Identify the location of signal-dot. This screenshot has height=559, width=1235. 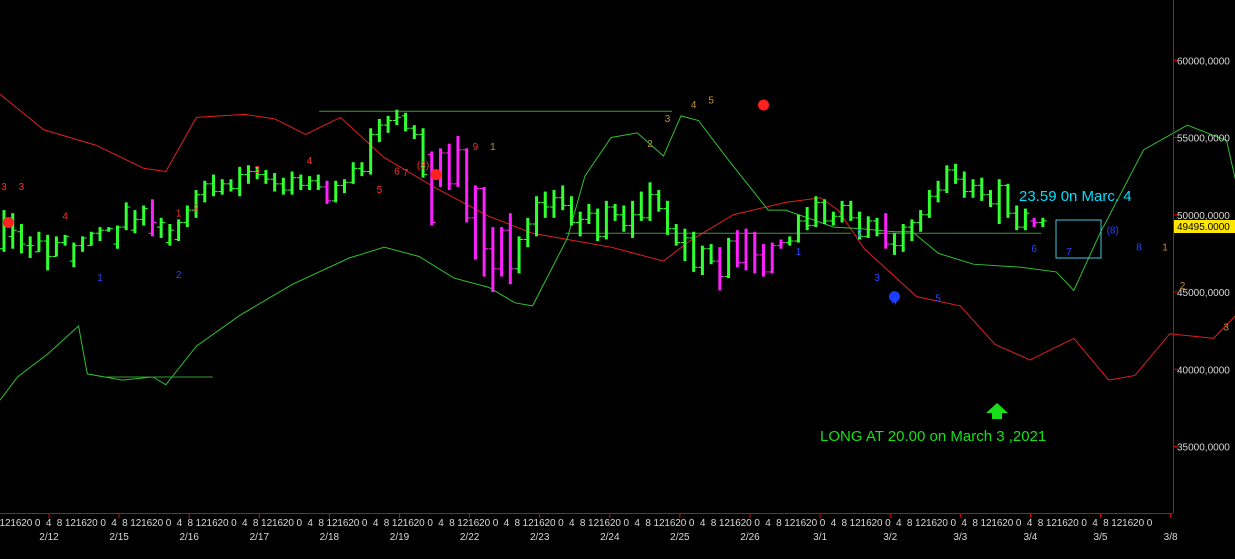
(8, 222).